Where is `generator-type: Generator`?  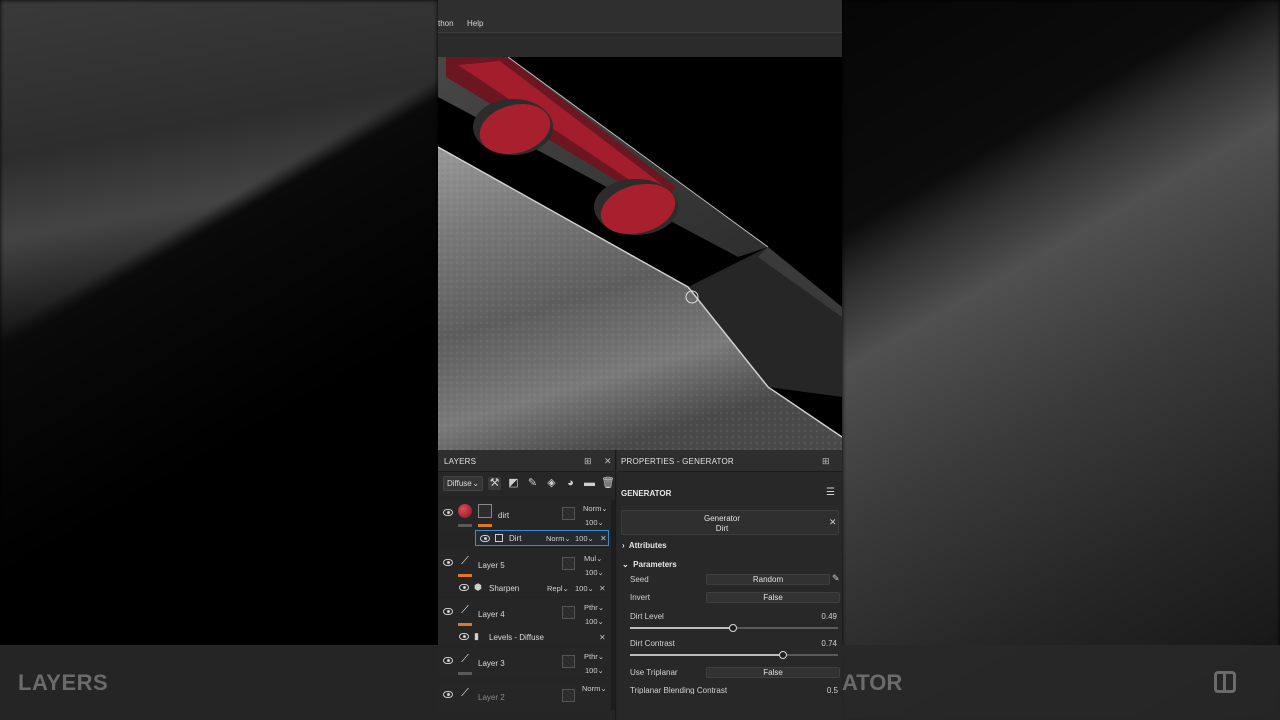
generator-type: Generator is located at coordinates (722, 518).